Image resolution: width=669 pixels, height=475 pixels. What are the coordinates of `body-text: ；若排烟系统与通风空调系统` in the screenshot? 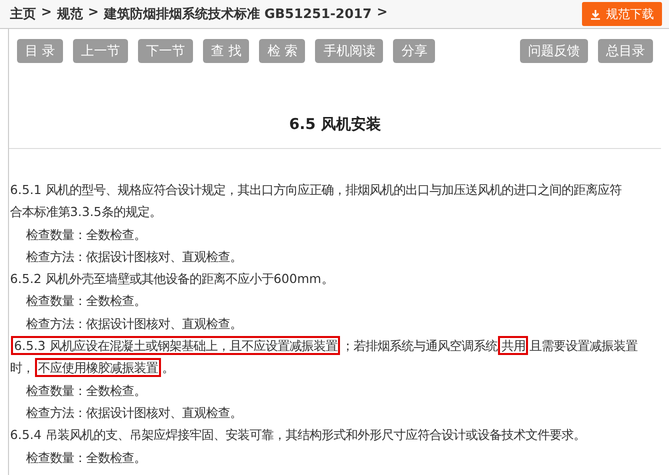 It's located at (419, 346).